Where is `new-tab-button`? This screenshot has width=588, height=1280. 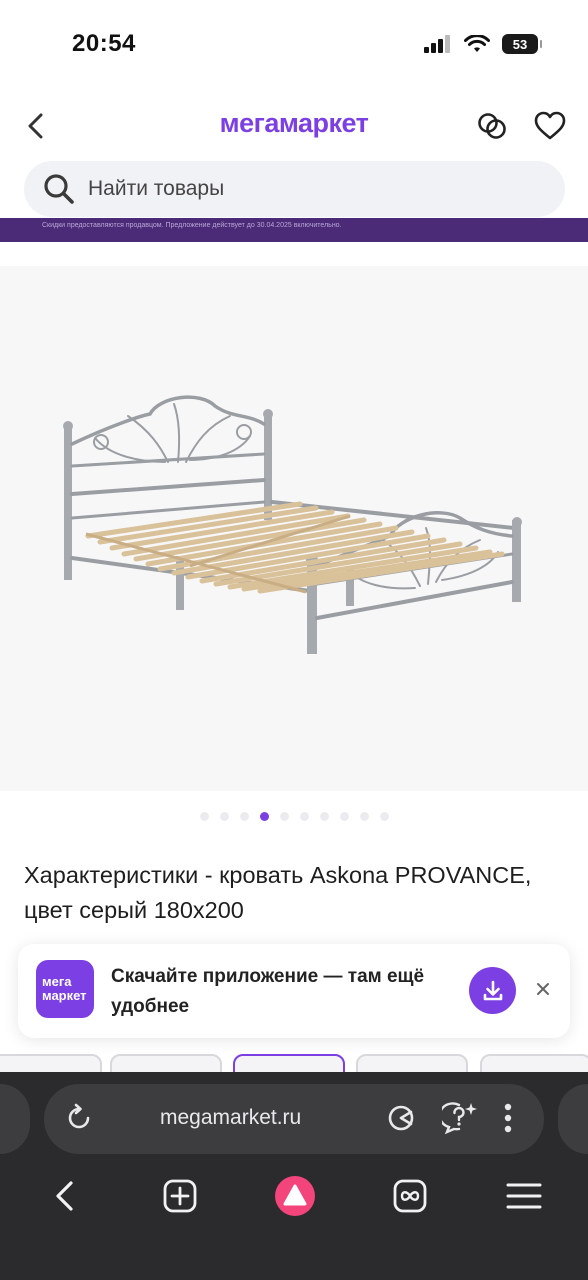
new-tab-button is located at coordinates (180, 1196).